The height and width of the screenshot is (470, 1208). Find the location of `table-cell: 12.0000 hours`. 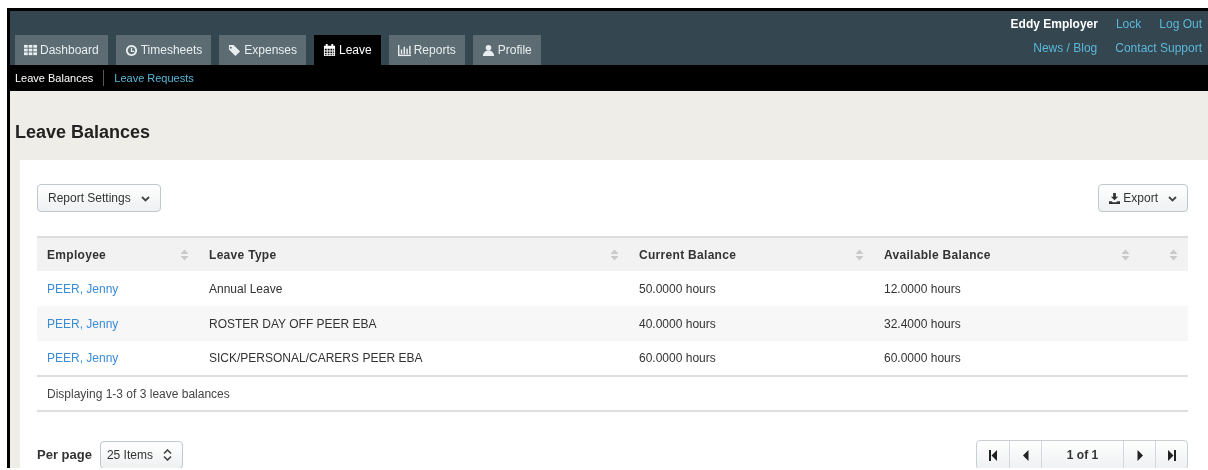

table-cell: 12.0000 hours is located at coordinates (922, 288).